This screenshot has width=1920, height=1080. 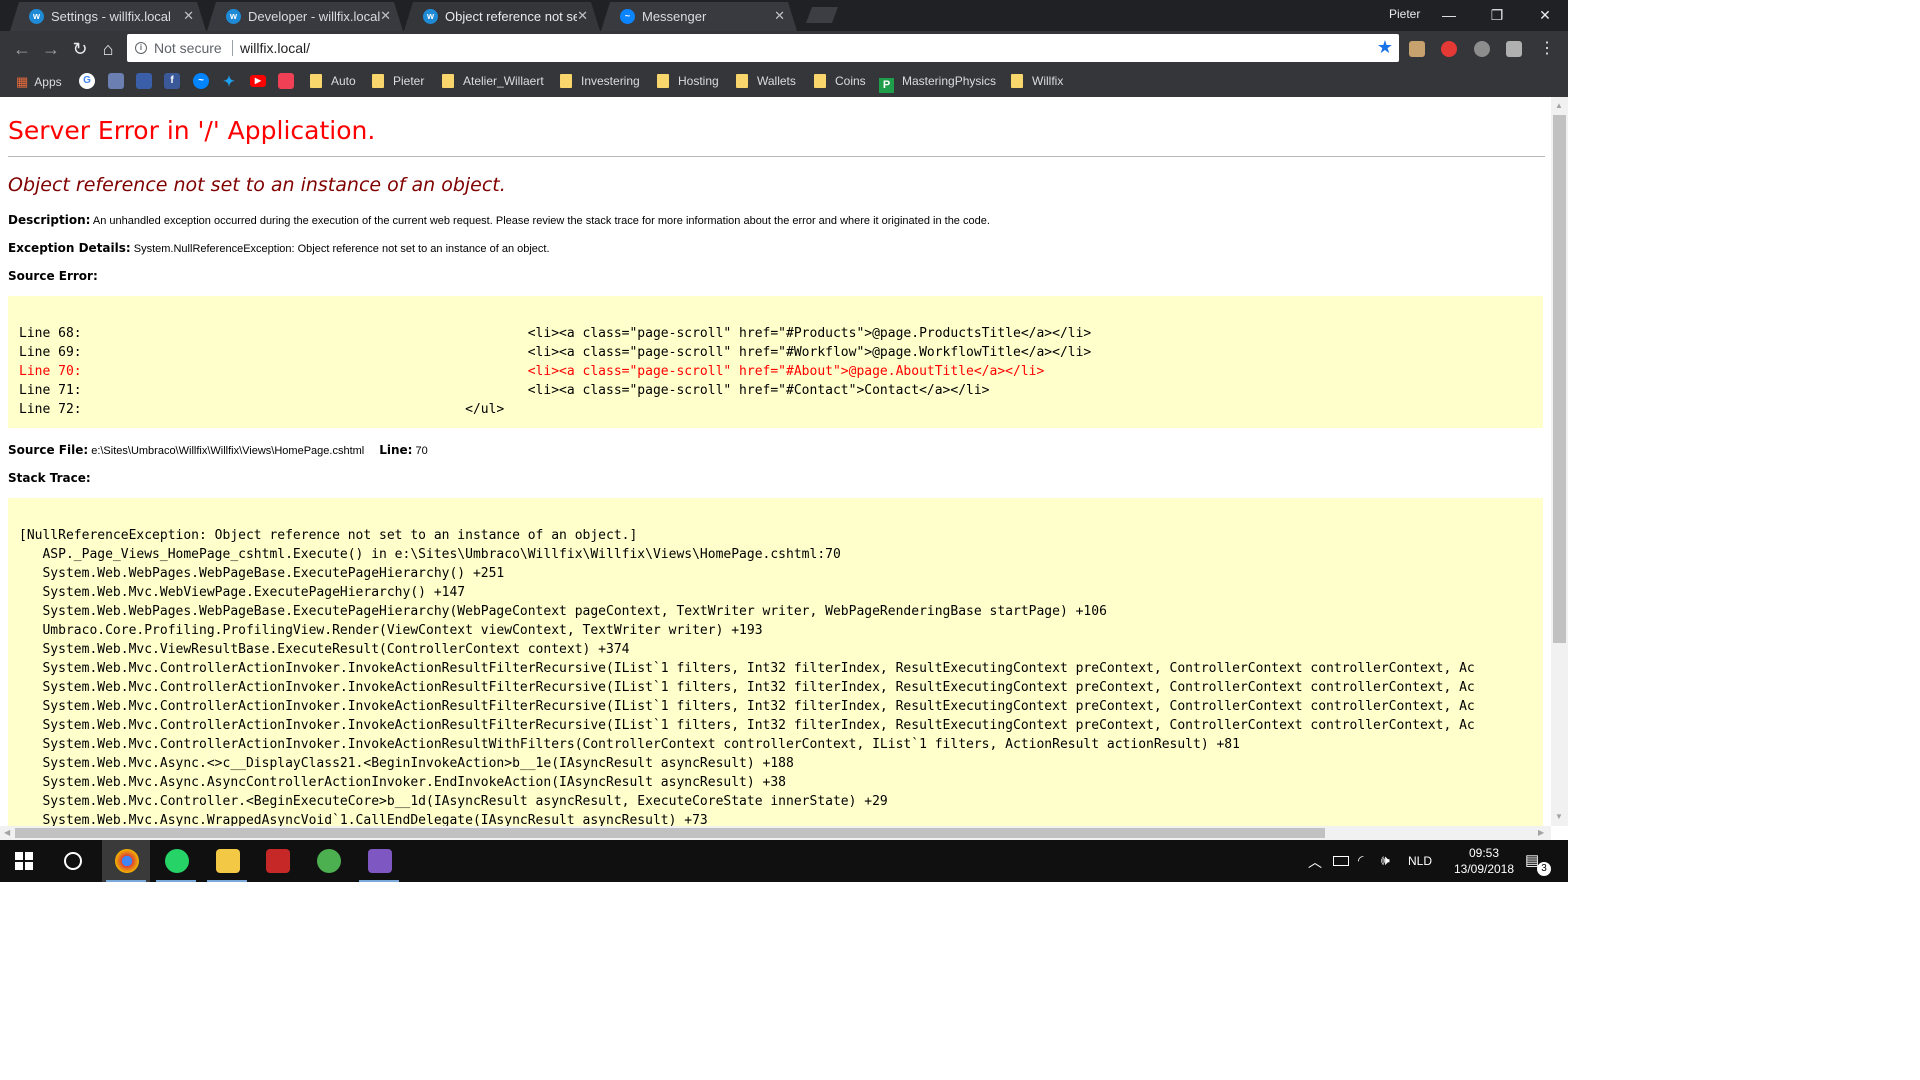 I want to click on bookmark-folder-auto: Auto, so click(x=333, y=81).